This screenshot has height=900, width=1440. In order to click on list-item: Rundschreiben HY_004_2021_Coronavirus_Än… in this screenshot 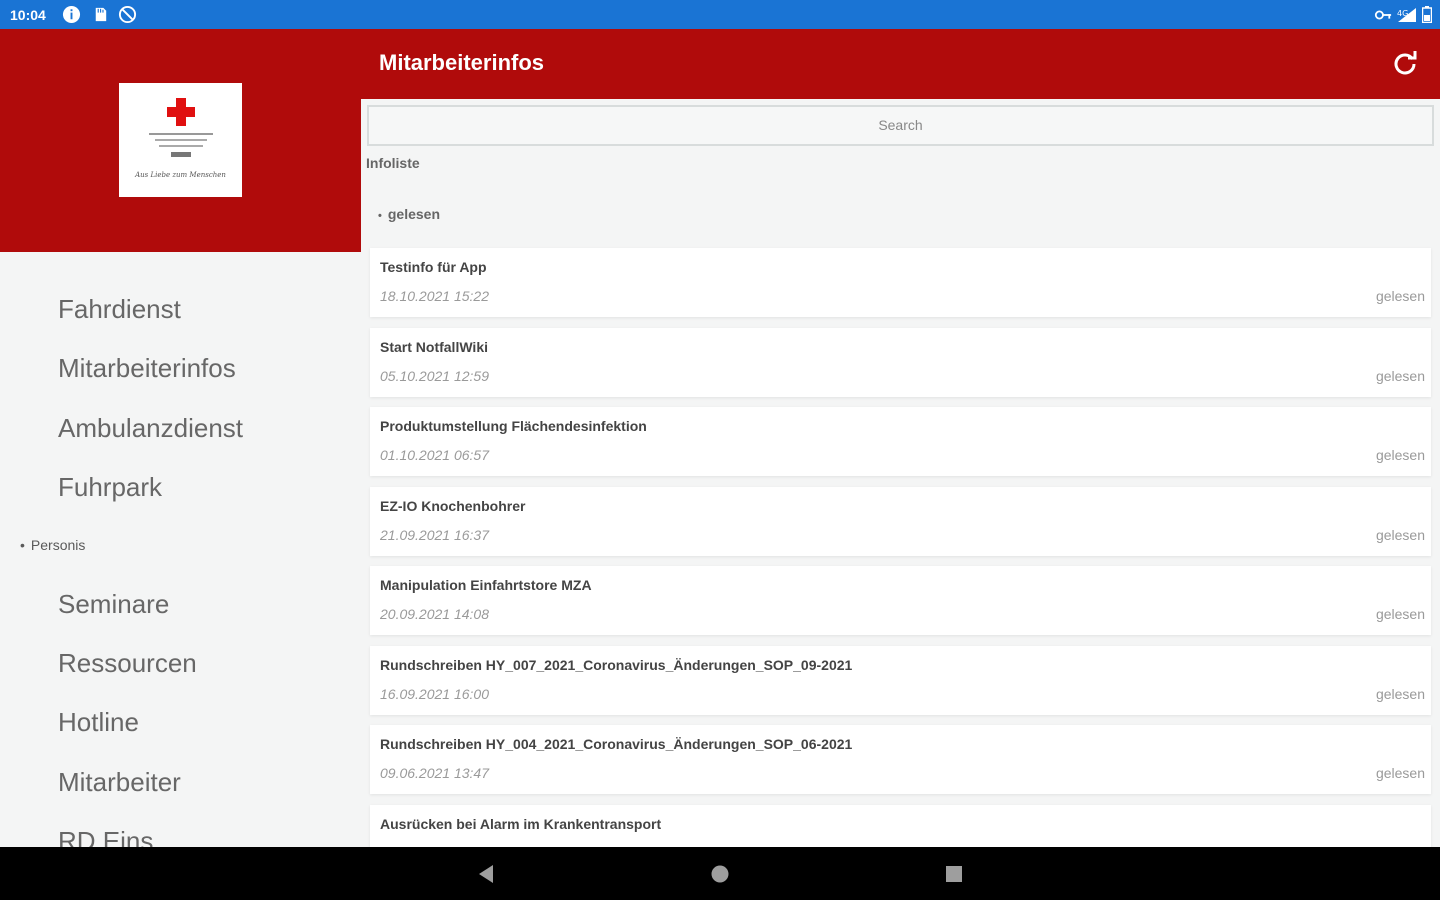, I will do `click(900, 759)`.